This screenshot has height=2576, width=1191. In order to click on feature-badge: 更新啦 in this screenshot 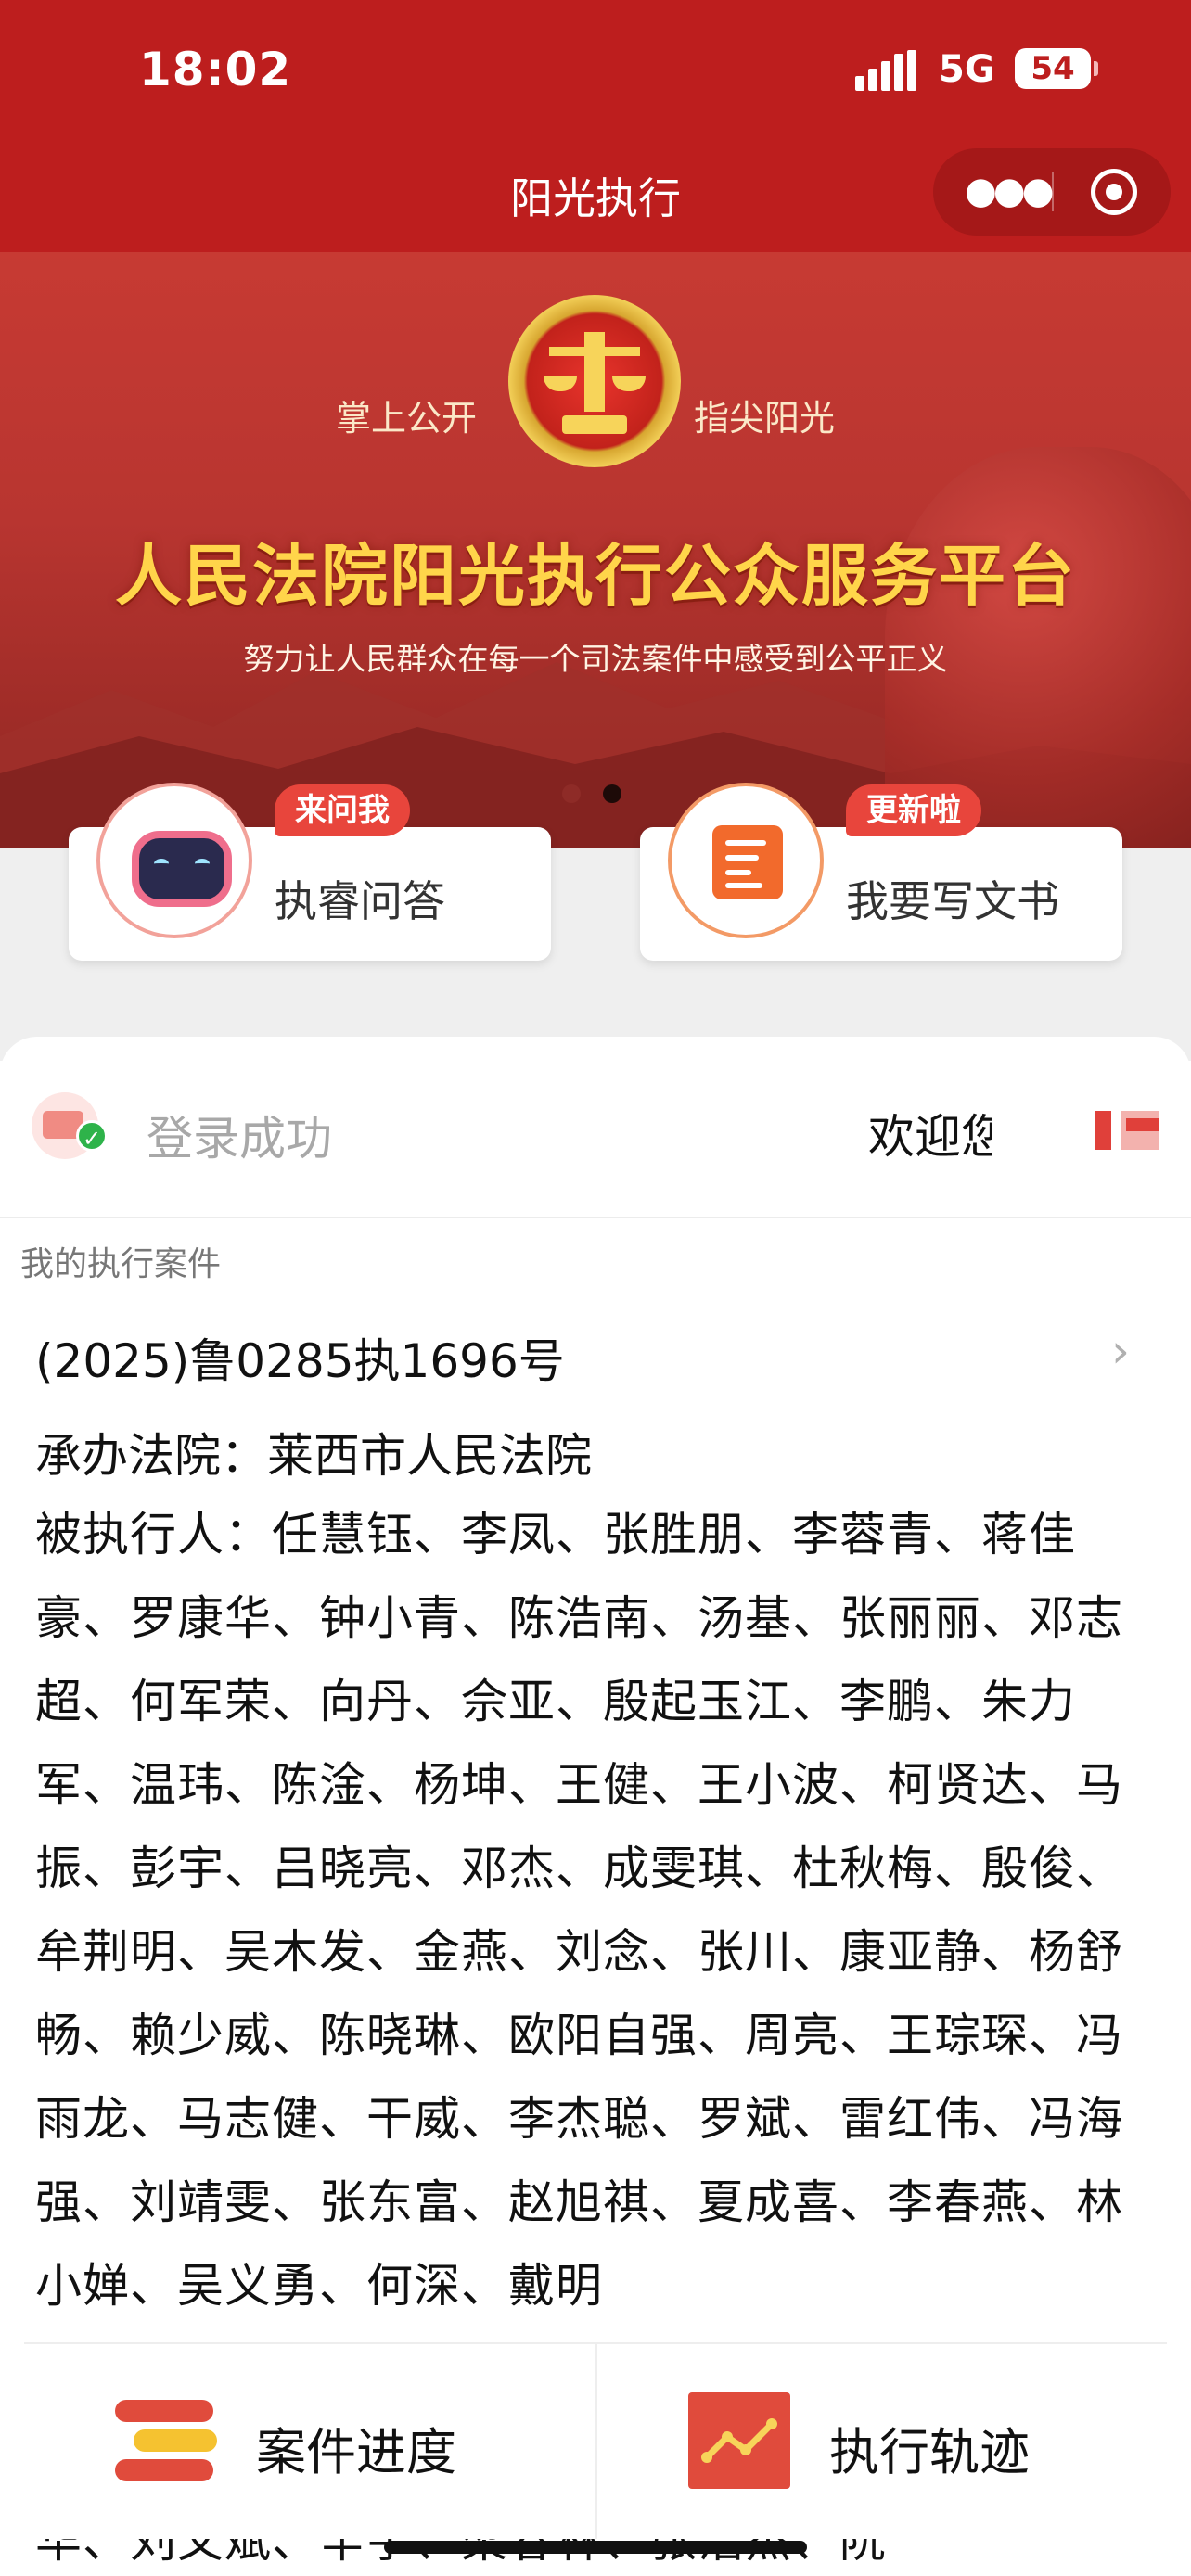, I will do `click(913, 810)`.